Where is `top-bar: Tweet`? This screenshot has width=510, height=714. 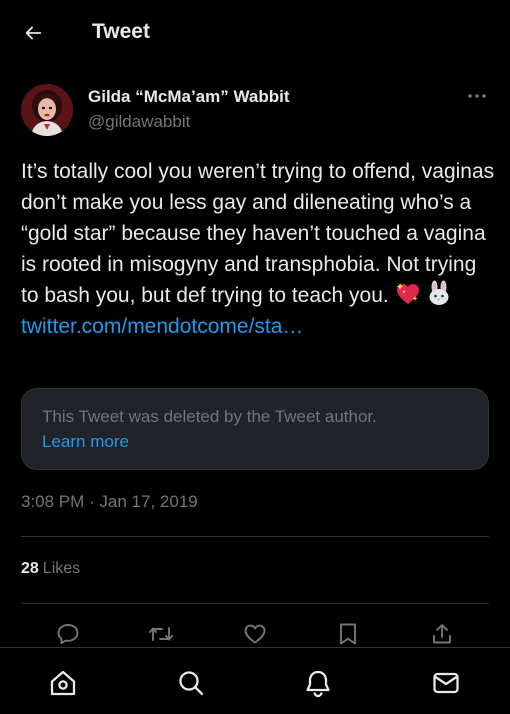
top-bar: Tweet is located at coordinates (255, 33).